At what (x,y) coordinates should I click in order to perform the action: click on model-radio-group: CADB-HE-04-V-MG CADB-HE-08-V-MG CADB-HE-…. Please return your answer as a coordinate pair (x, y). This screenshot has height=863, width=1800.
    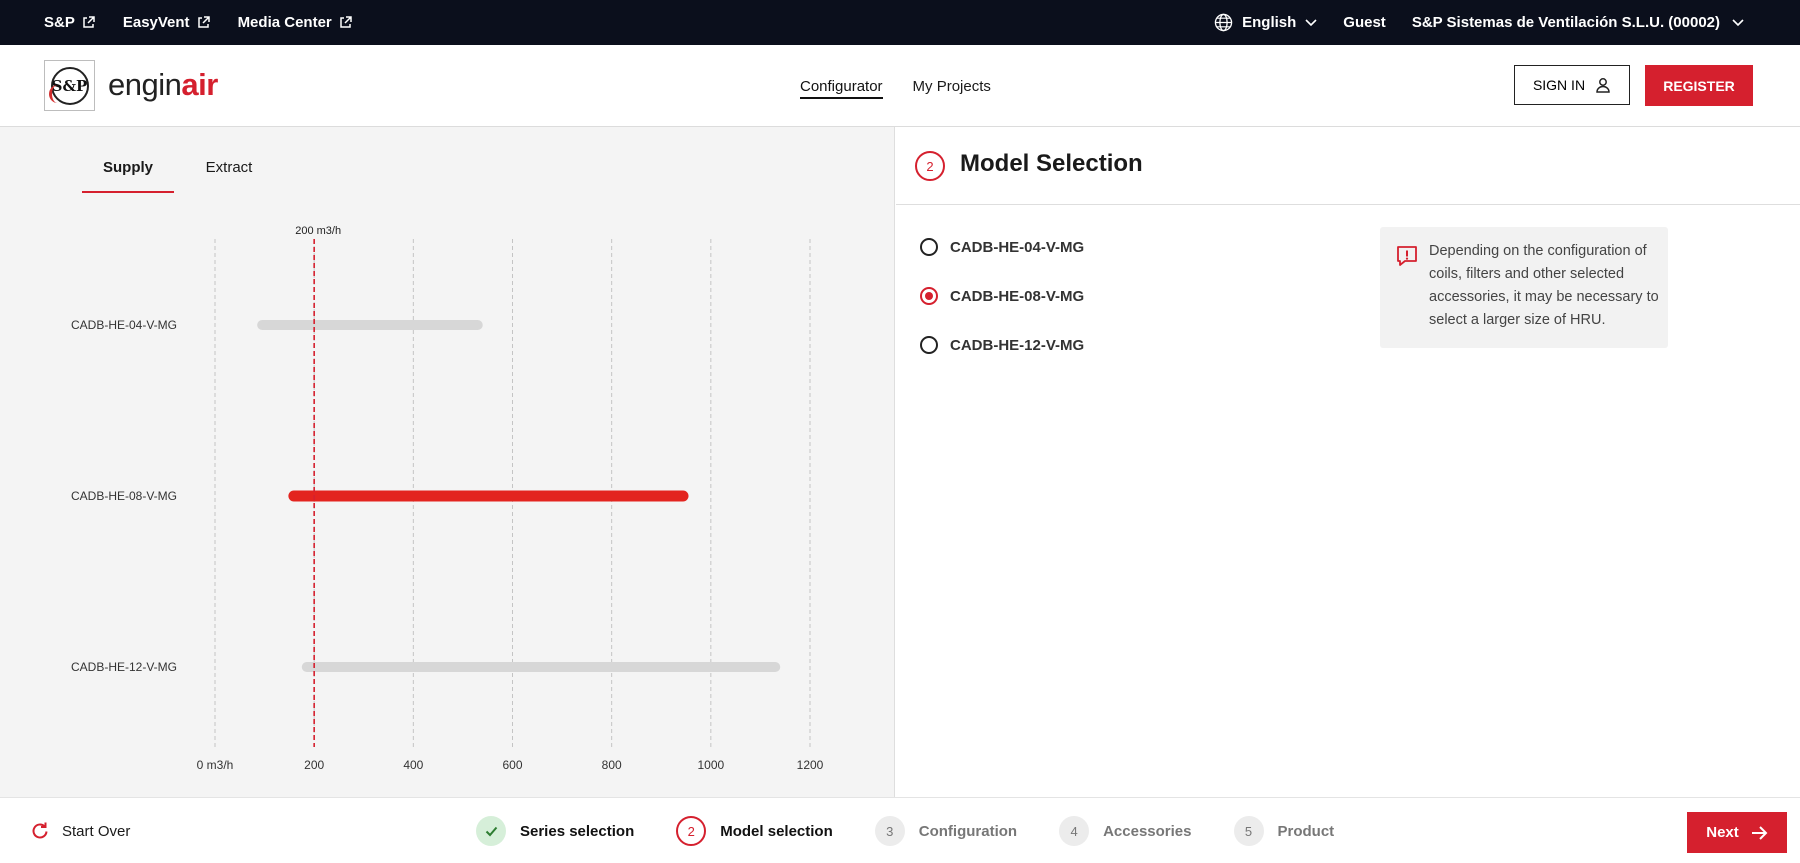
    Looking at the image, I should click on (1002, 308).